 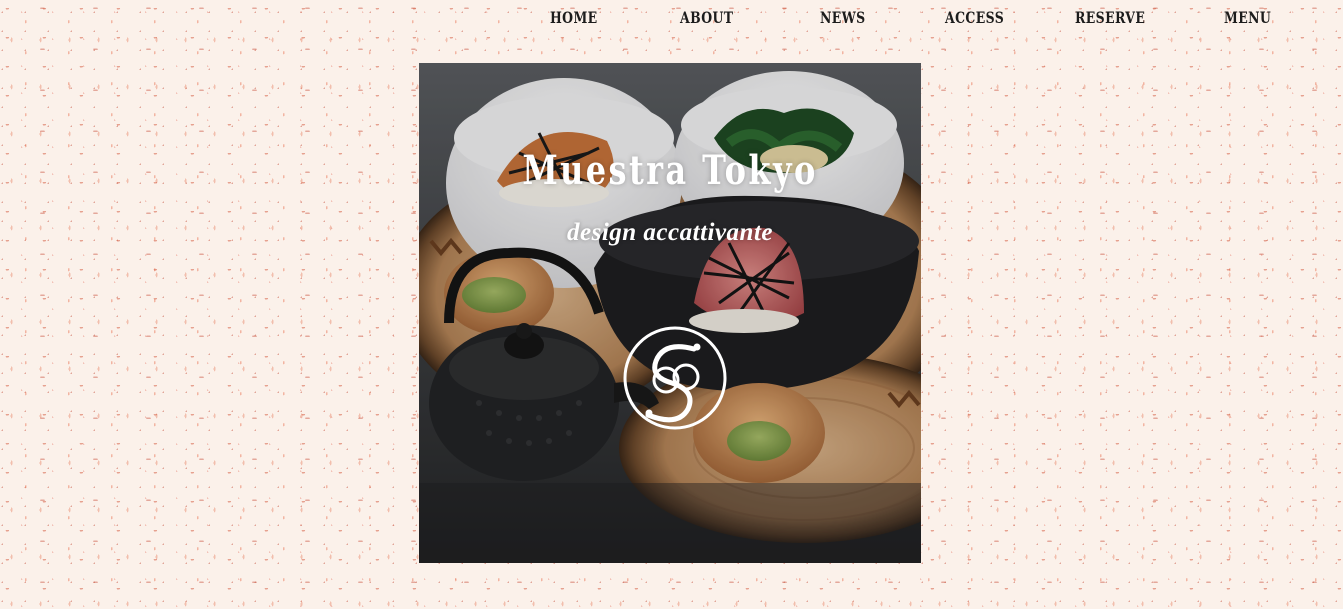 What do you see at coordinates (574, 17) in the screenshot?
I see `nav-home: HOME` at bounding box center [574, 17].